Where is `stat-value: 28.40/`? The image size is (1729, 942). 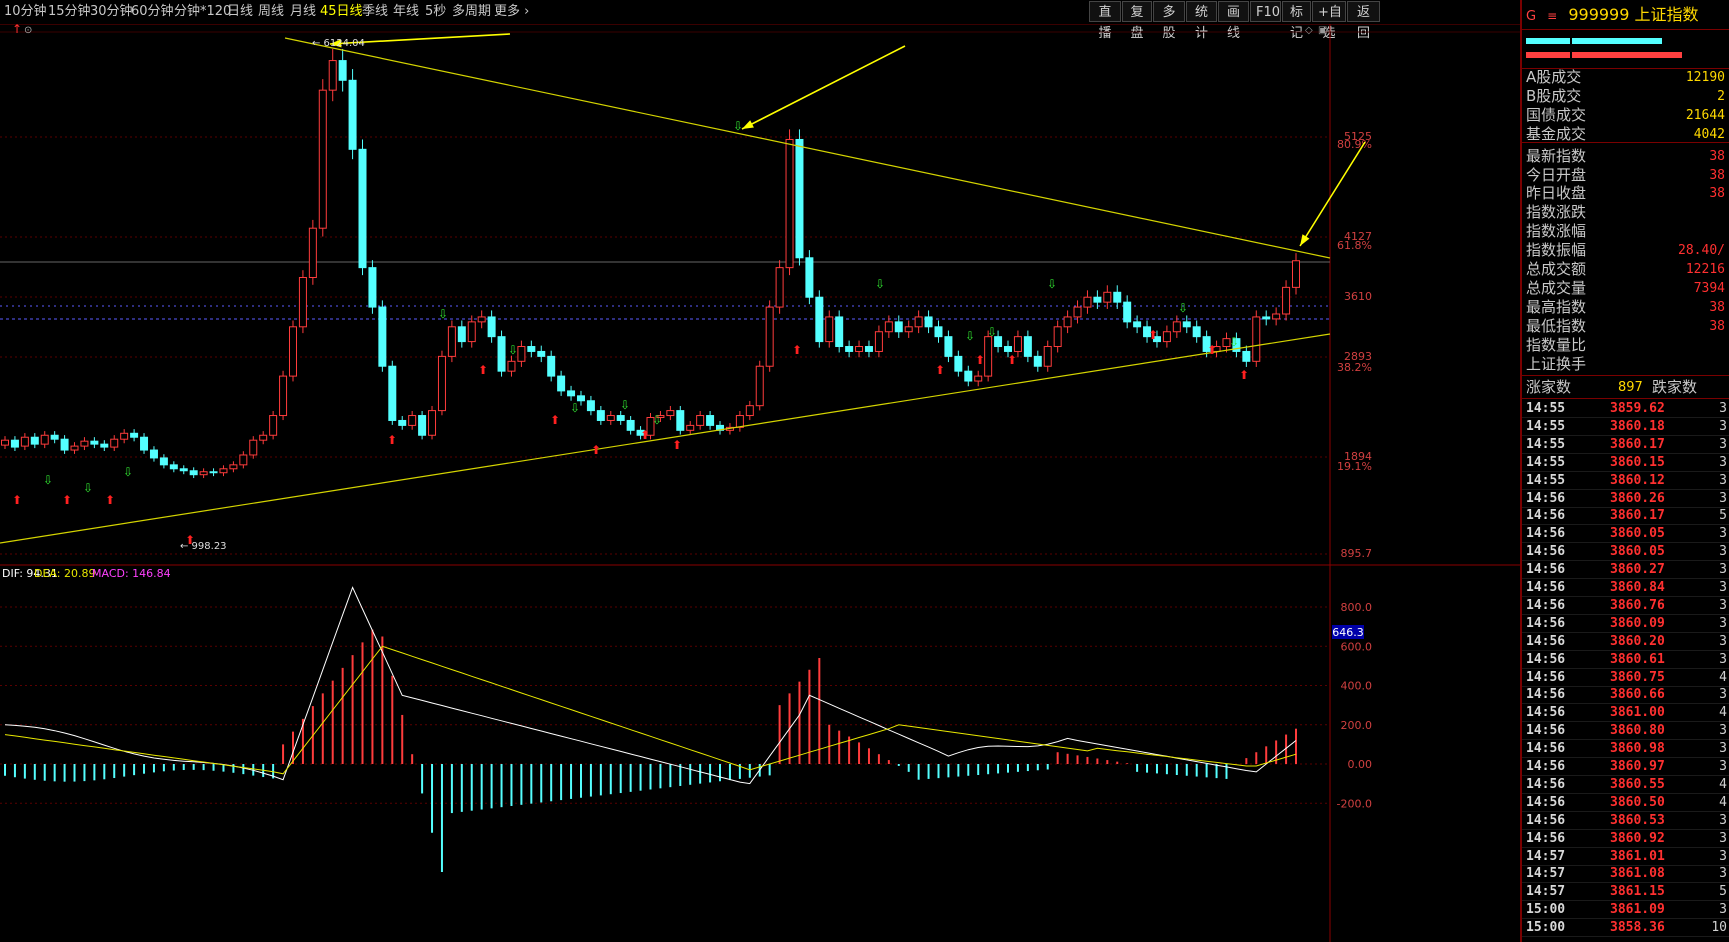
stat-value: 28.40/ is located at coordinates (1701, 251).